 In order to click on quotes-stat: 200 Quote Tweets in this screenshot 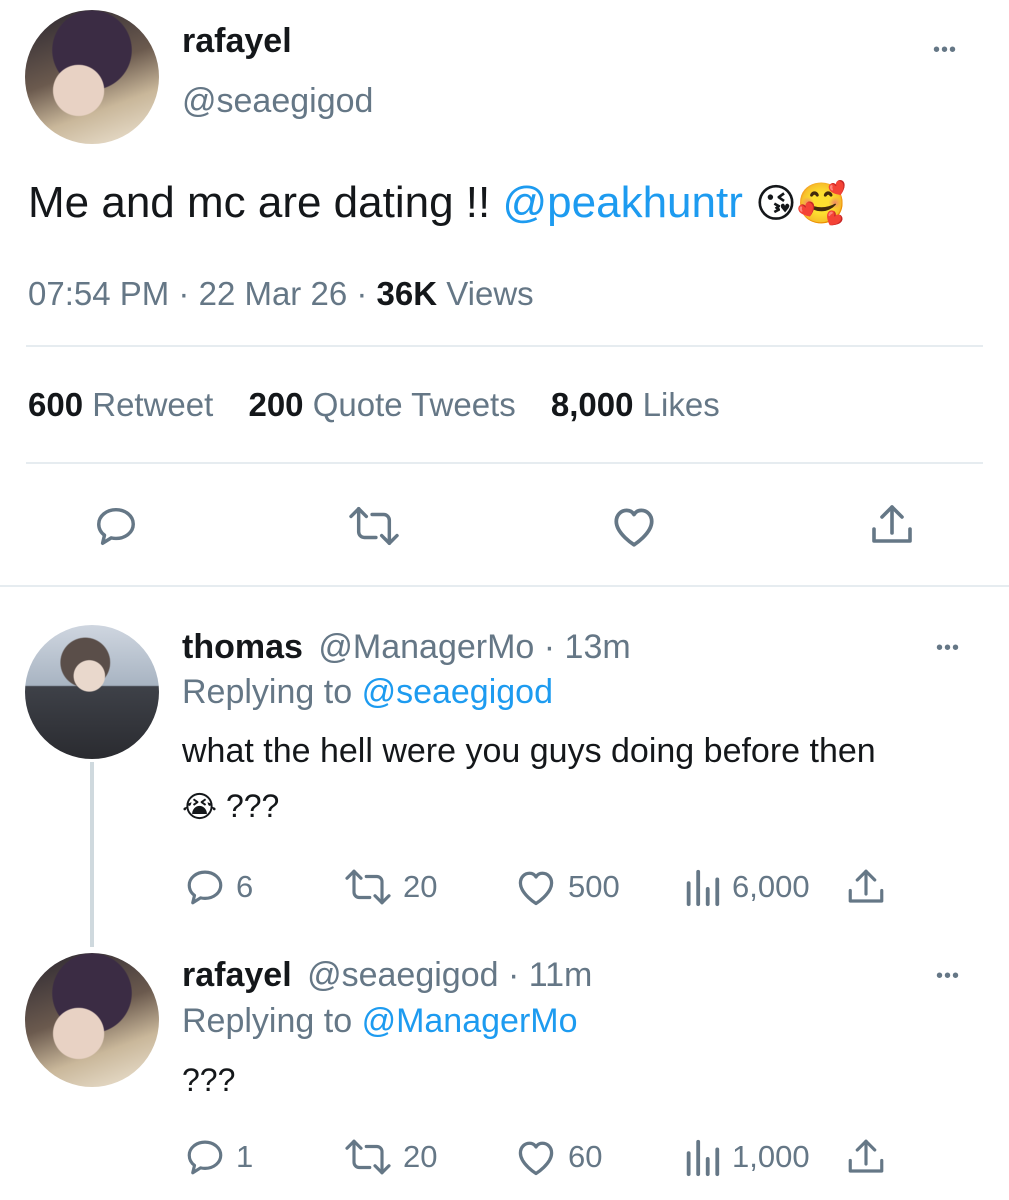, I will do `click(386, 404)`.